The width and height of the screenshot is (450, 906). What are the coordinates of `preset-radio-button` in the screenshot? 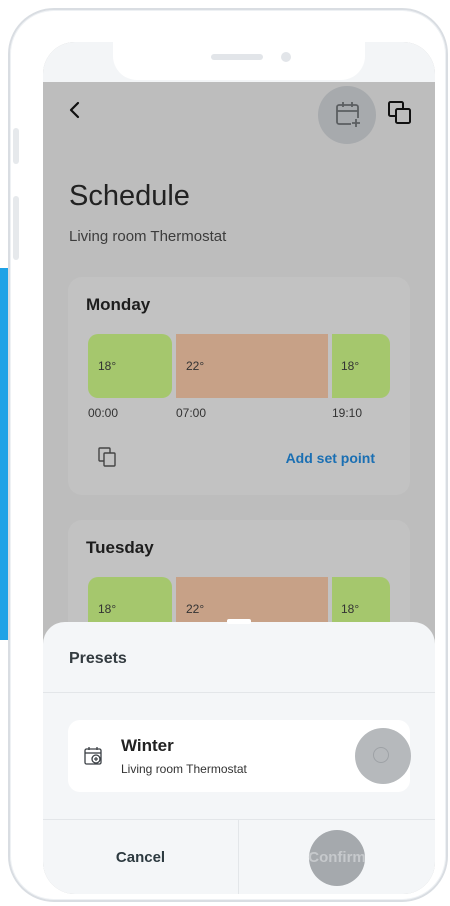 It's located at (381, 755).